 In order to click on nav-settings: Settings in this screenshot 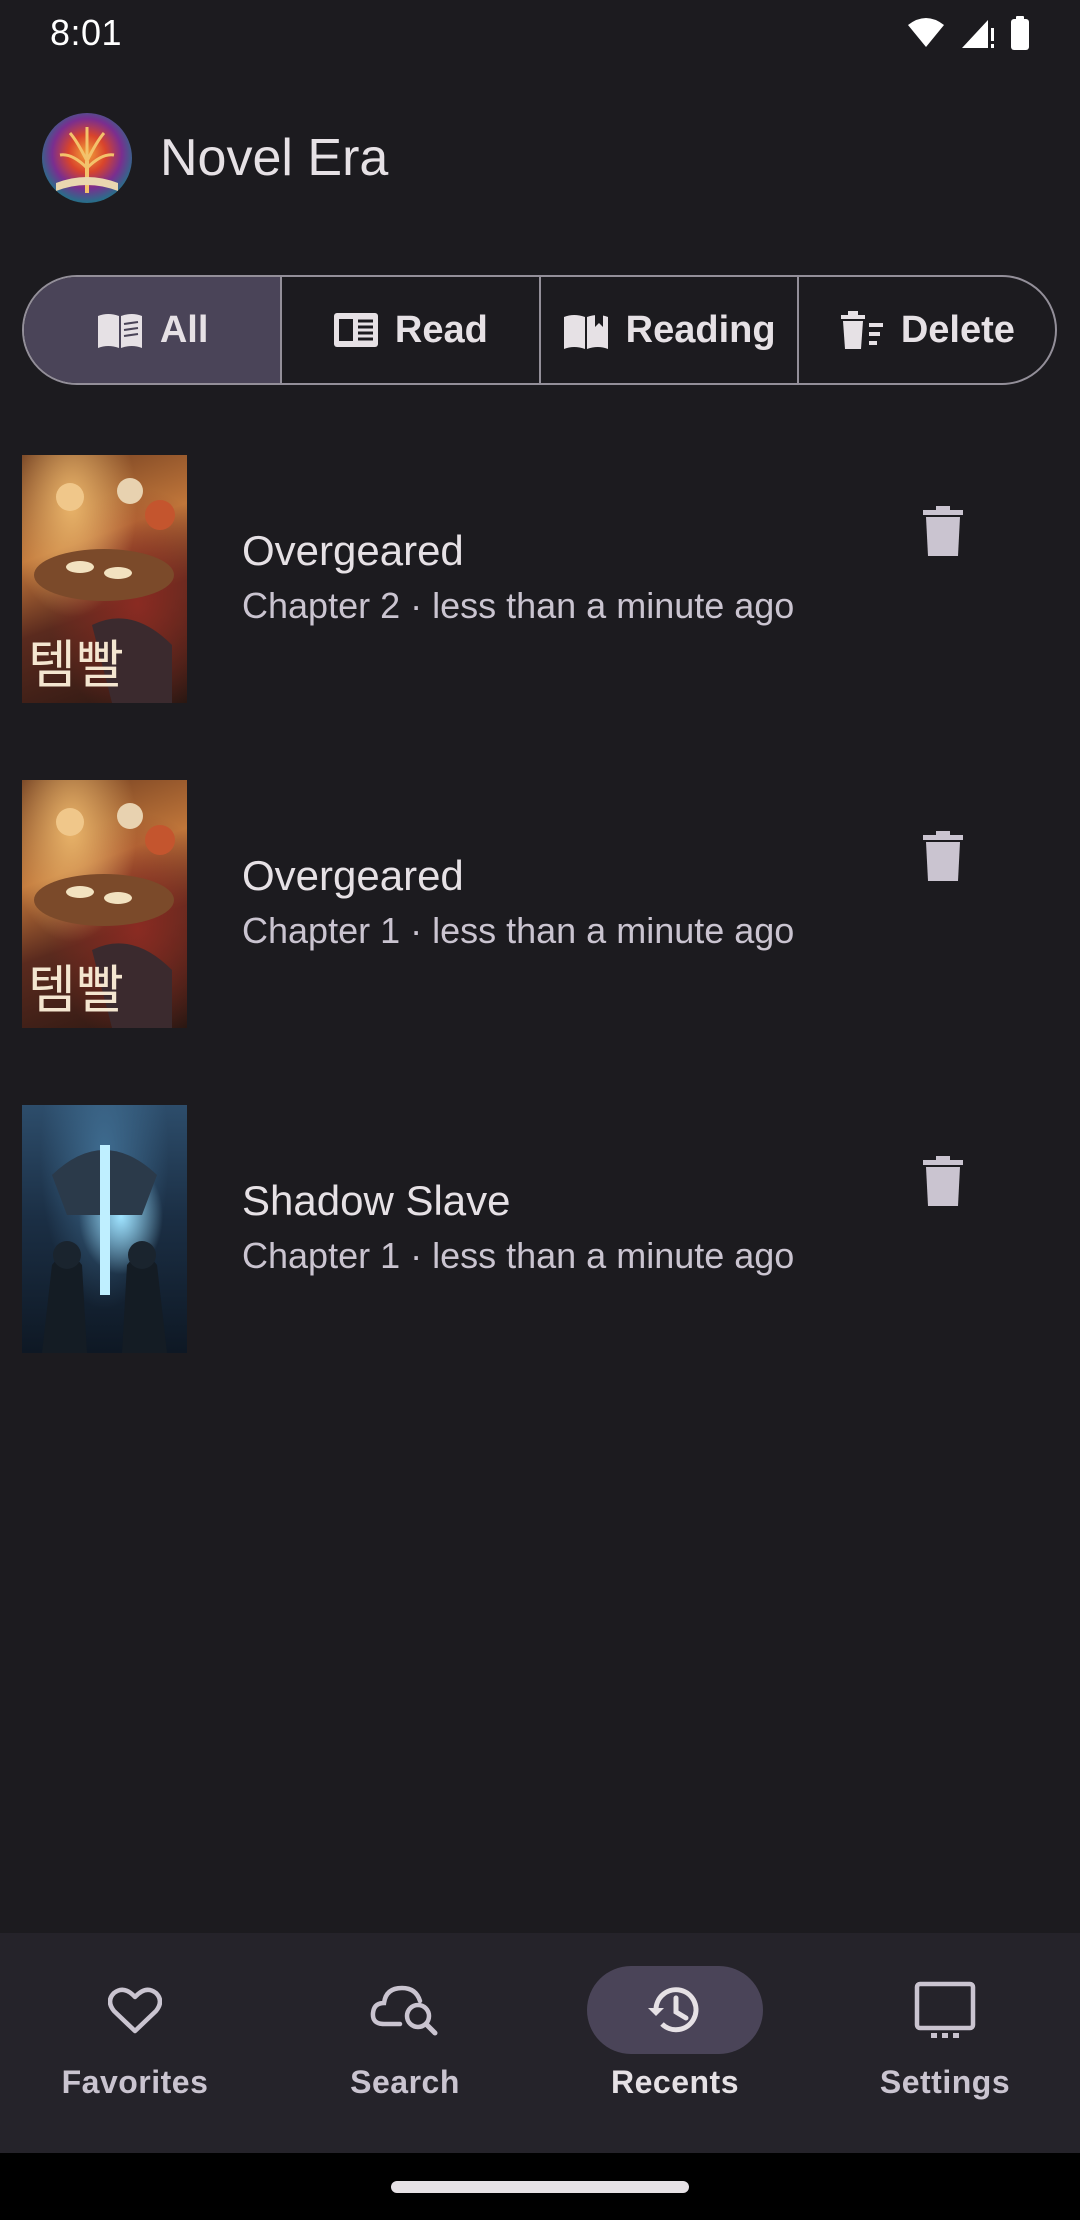, I will do `click(945, 2043)`.